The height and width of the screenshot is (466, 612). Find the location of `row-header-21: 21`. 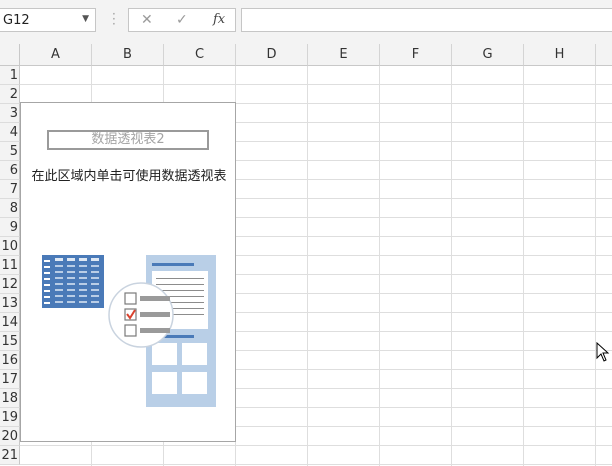

row-header-21: 21 is located at coordinates (10, 455).